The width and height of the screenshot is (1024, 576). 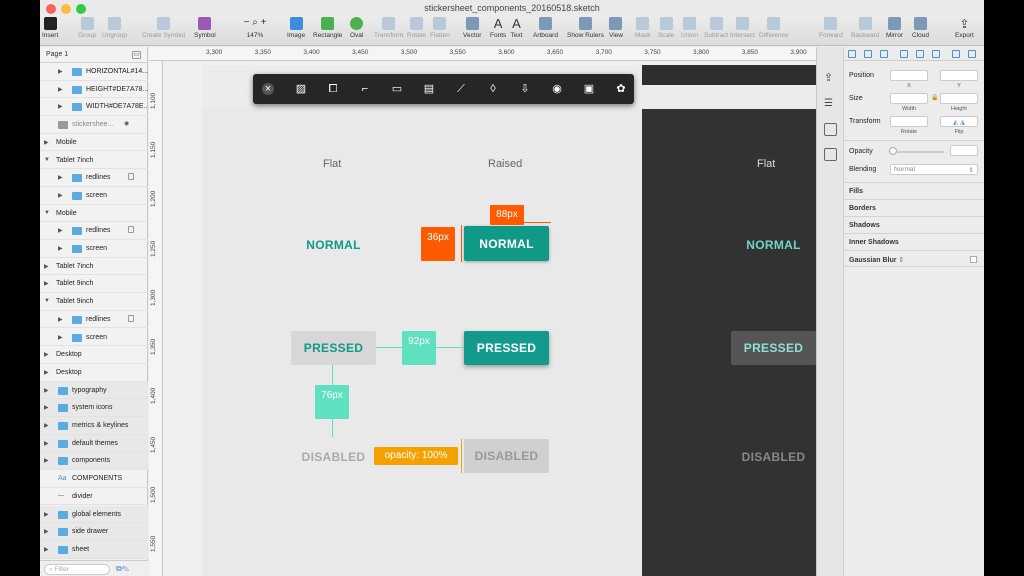 What do you see at coordinates (525, 89) in the screenshot?
I see `download-icon: ⇩` at bounding box center [525, 89].